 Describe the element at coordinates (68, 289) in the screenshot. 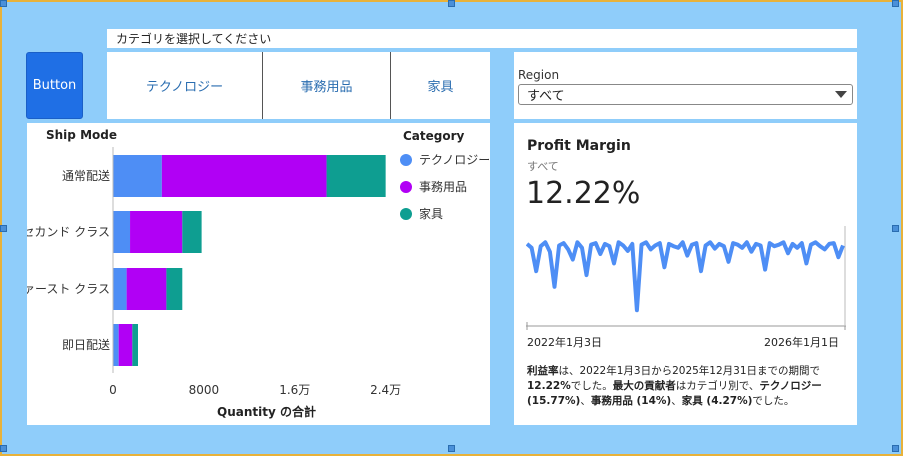

I see `y-tick-label: ファースト クラス` at that location.